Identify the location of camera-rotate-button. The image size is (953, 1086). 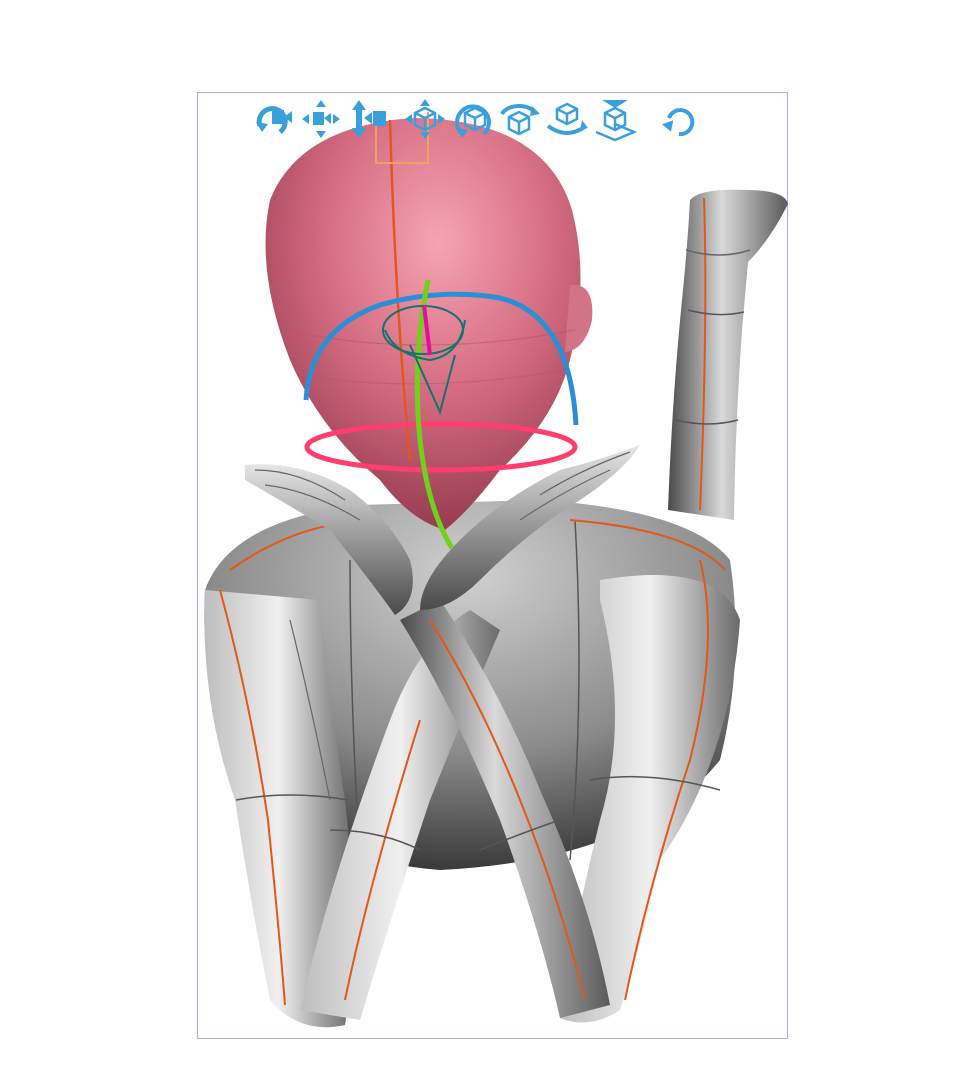
(273, 119).